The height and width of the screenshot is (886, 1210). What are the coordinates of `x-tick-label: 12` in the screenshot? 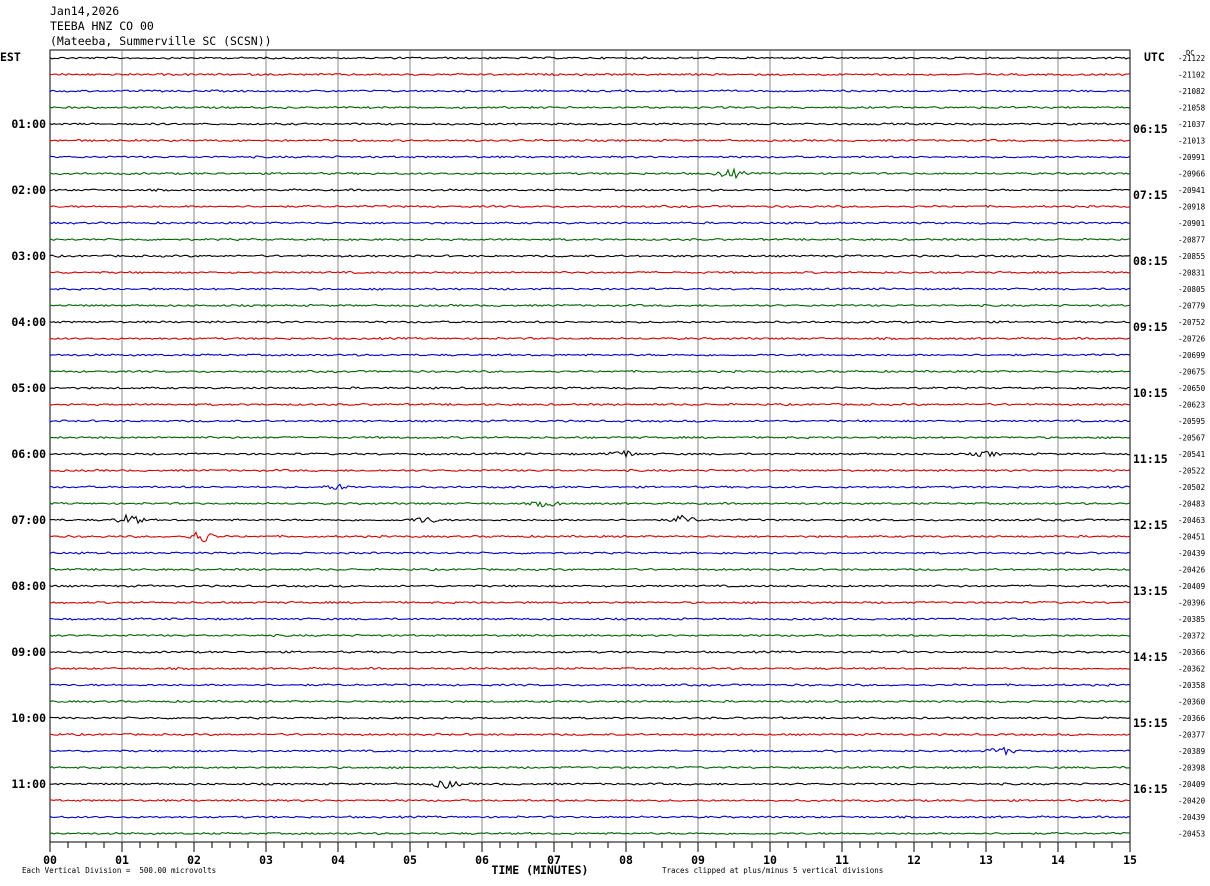 It's located at (914, 860).